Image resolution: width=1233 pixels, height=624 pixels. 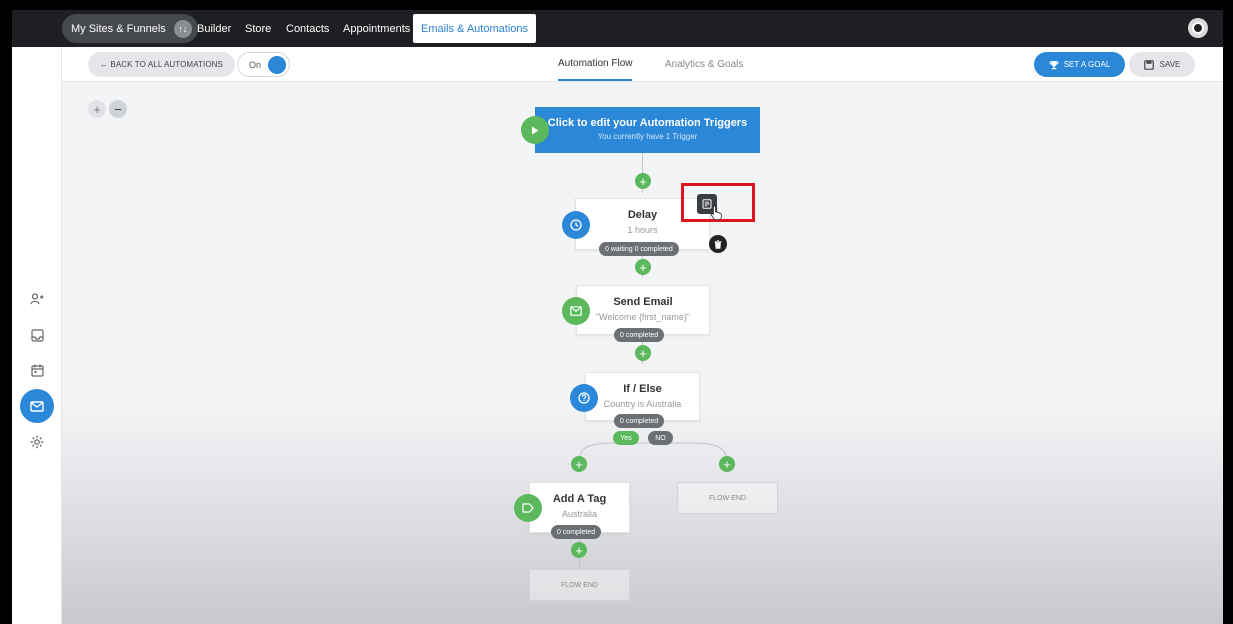 I want to click on hand-cursor-icon, so click(x=716, y=212).